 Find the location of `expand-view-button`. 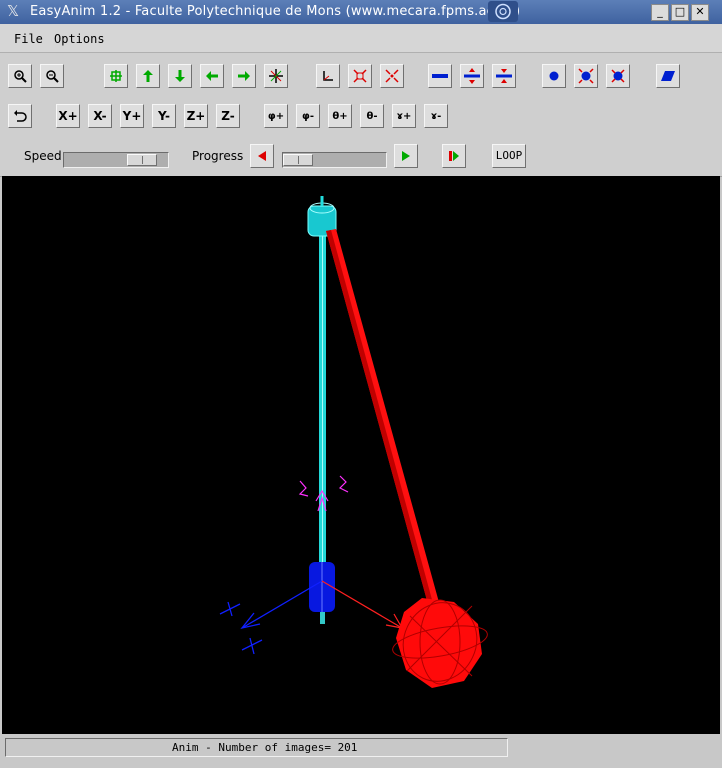

expand-view-button is located at coordinates (360, 76).